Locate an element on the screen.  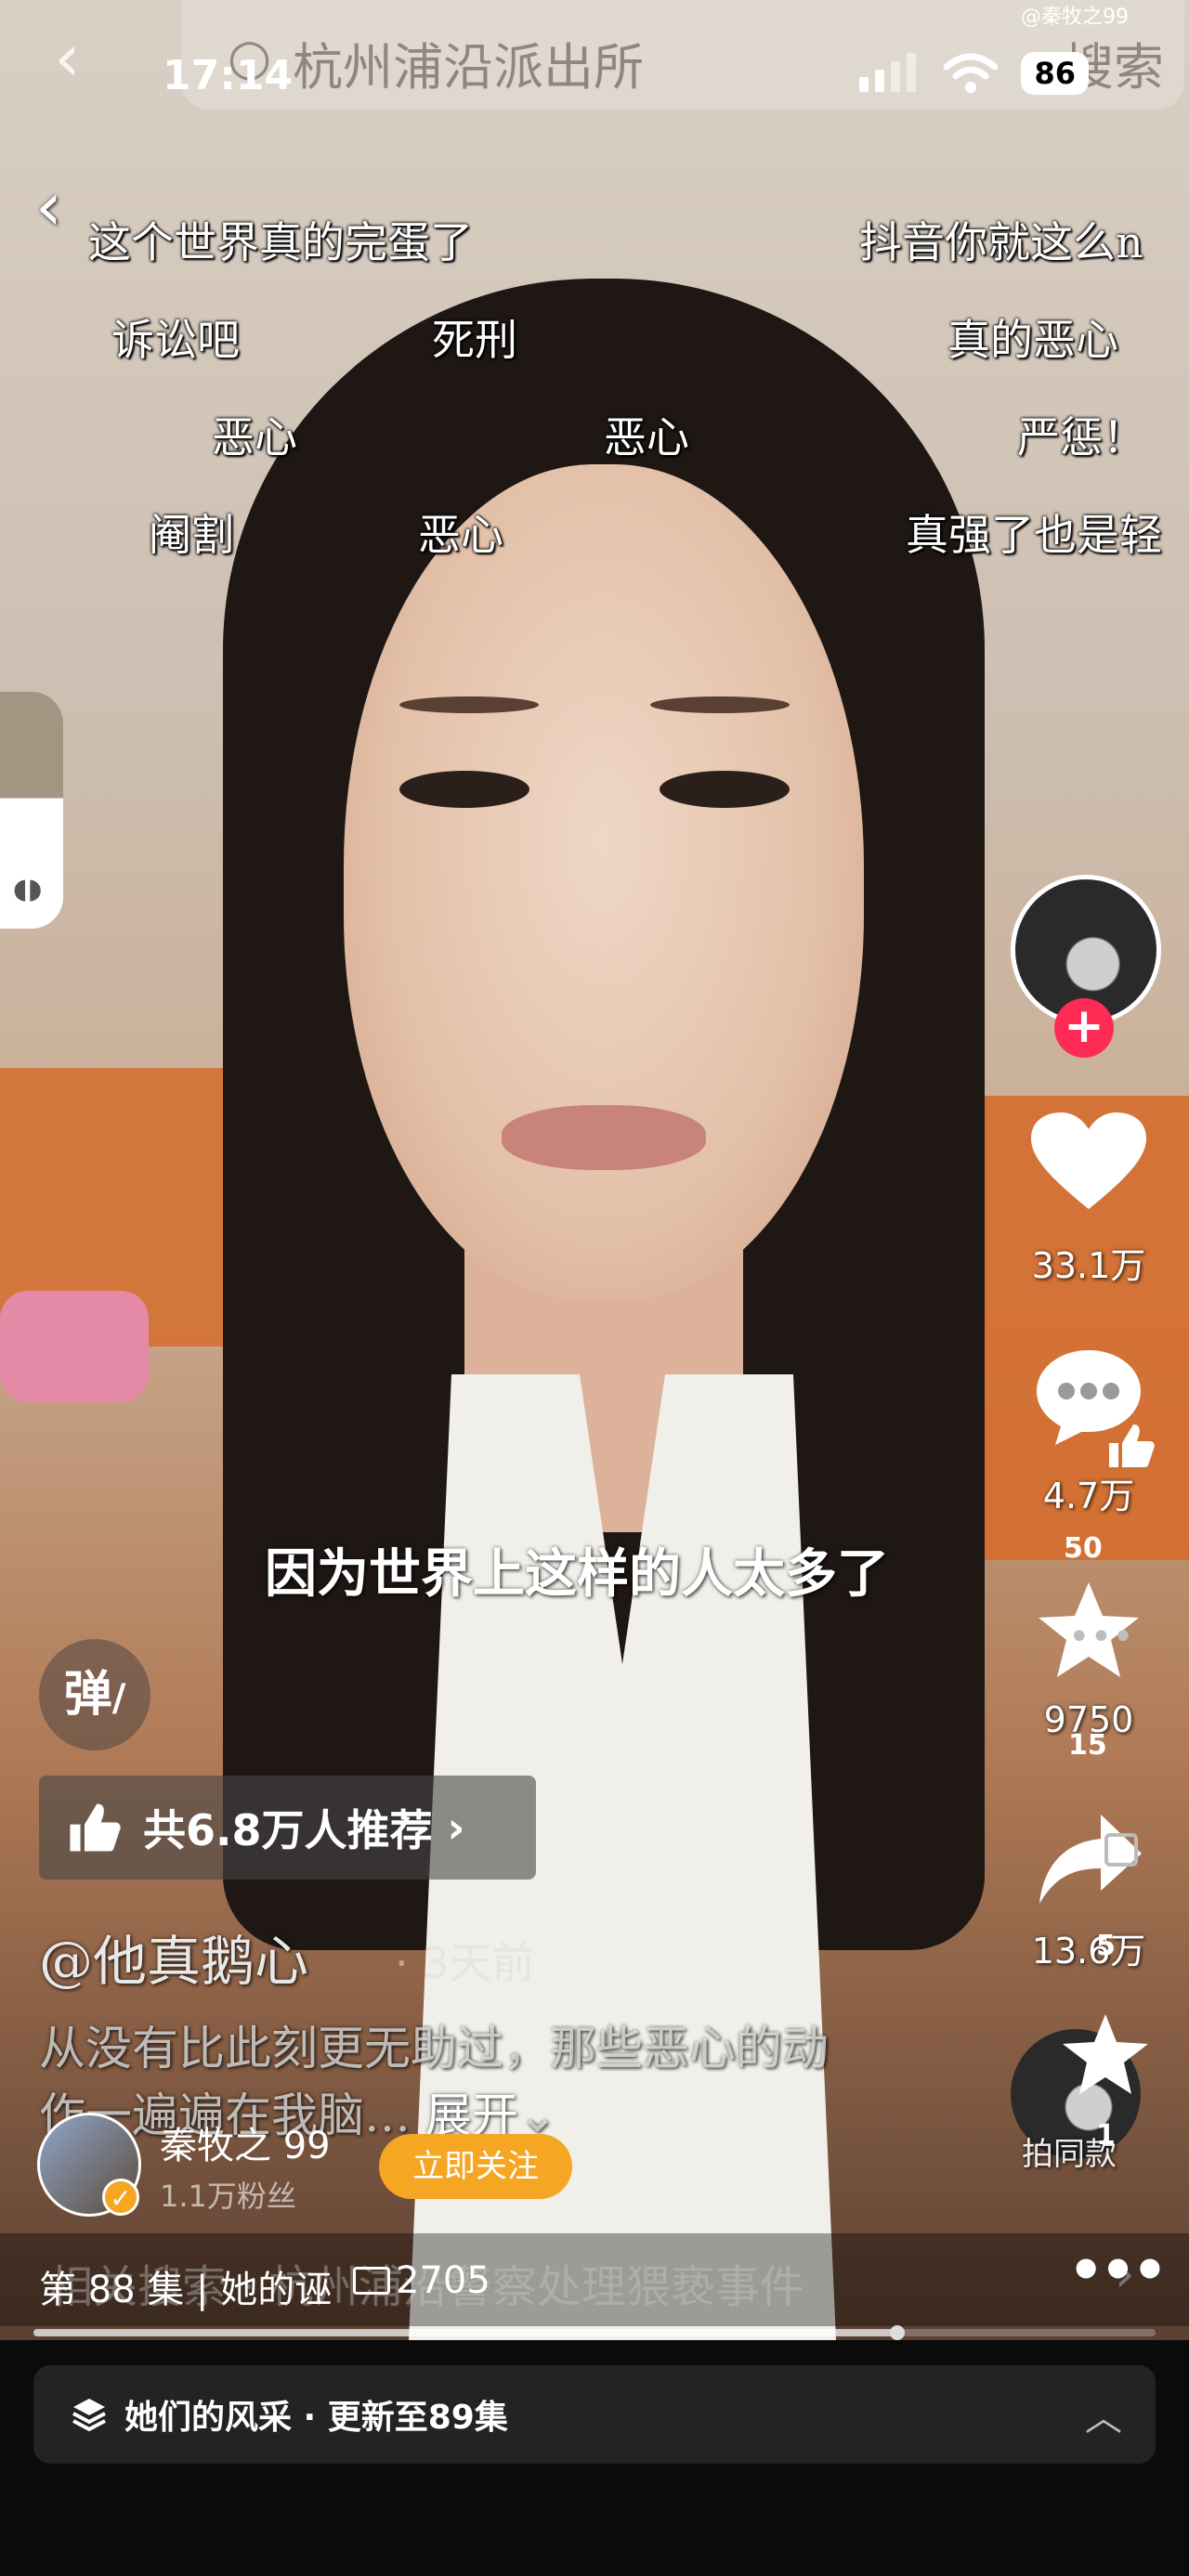
verified-badge-icon: ✓ is located at coordinates (120, 2197).